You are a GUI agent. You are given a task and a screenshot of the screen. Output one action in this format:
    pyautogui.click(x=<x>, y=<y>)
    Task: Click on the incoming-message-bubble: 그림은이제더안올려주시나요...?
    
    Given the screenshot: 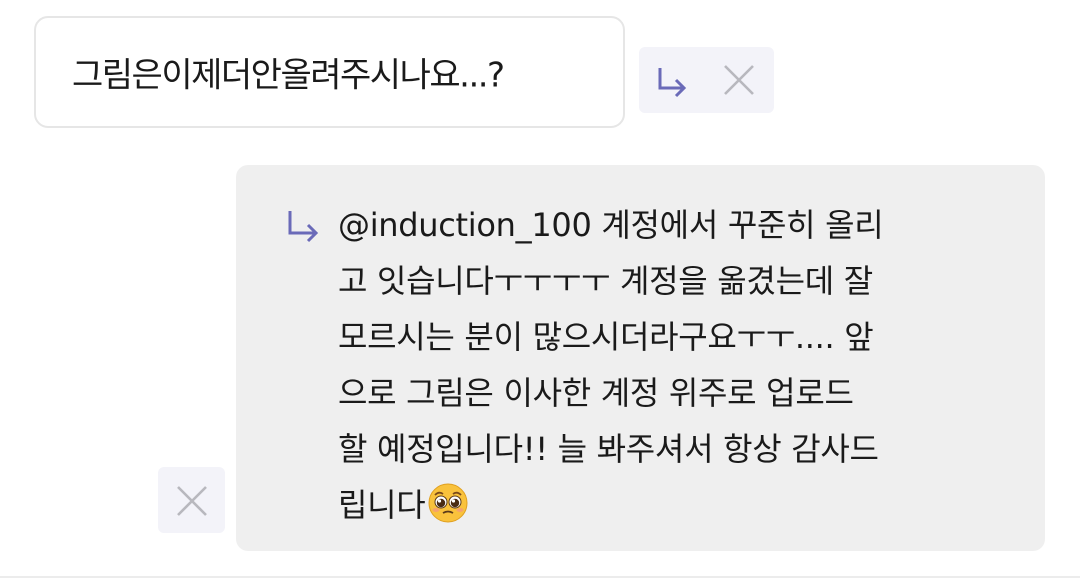 What is the action you would take?
    pyautogui.click(x=329, y=72)
    